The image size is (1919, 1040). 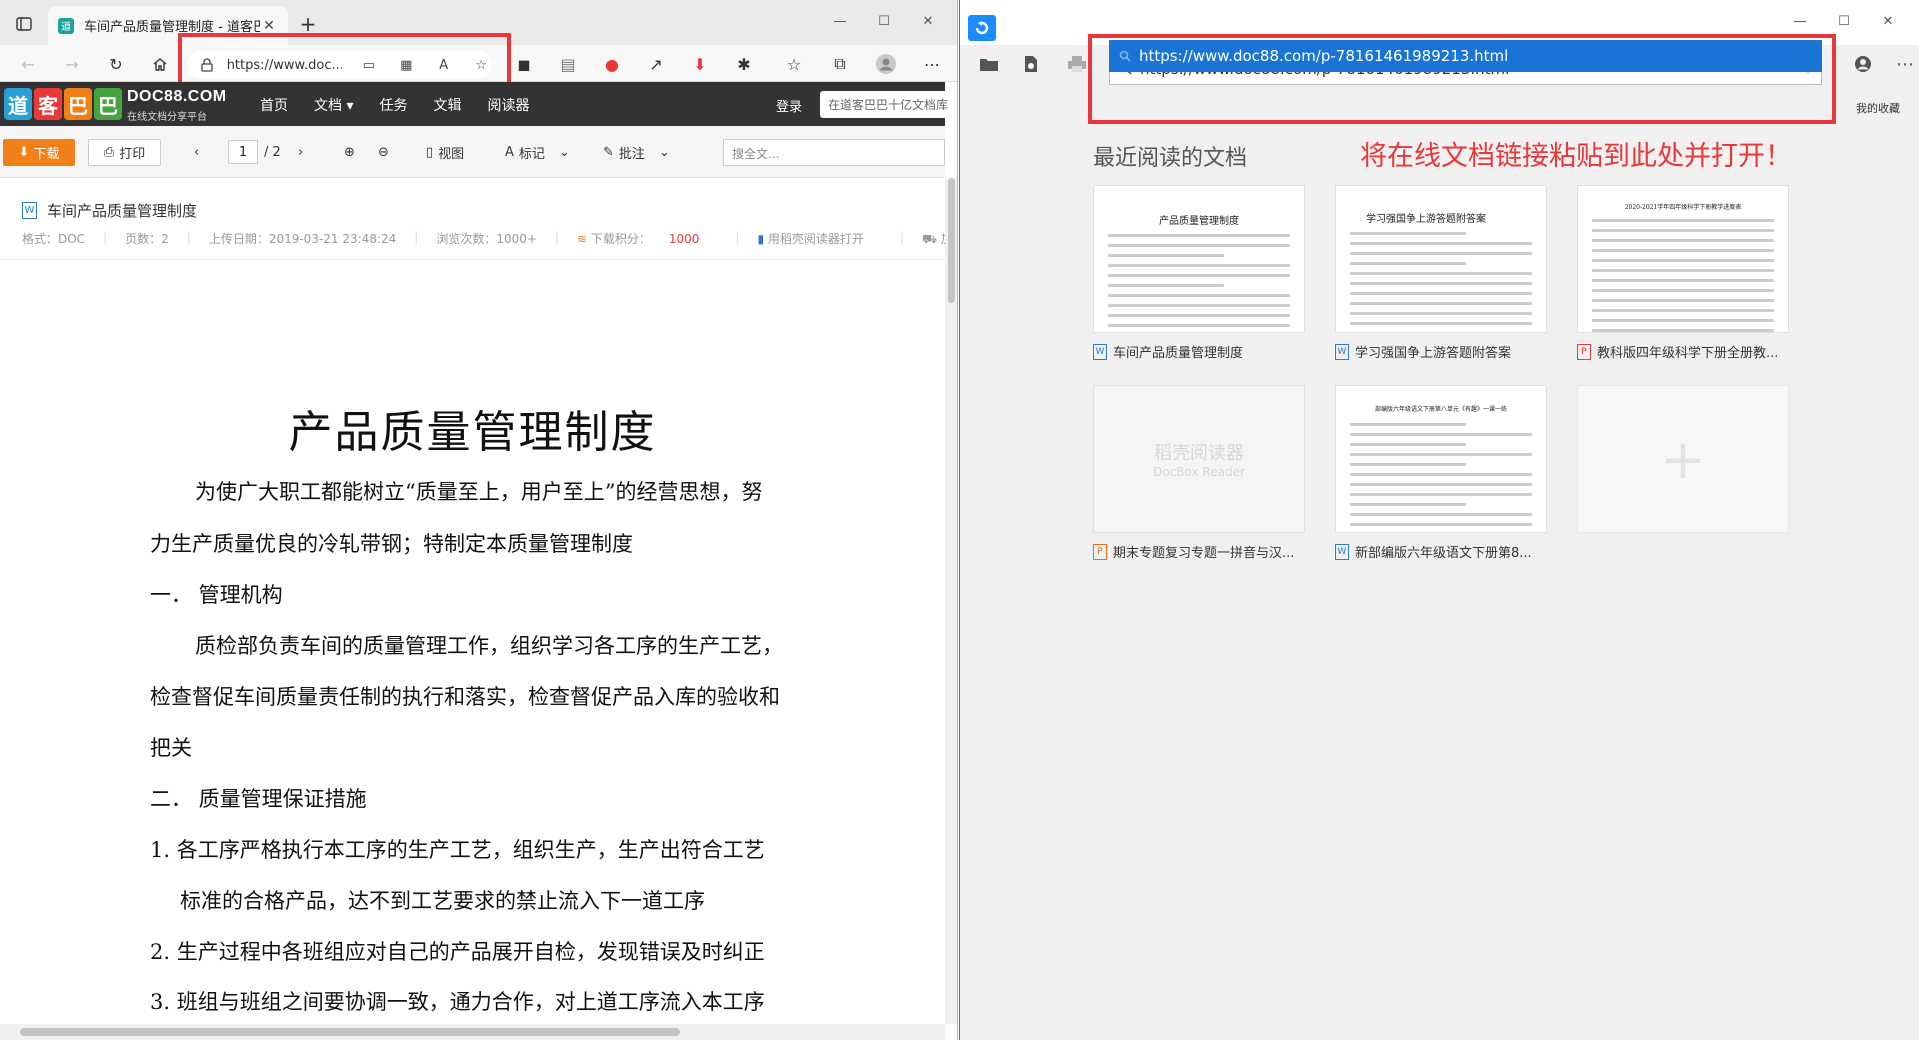 I want to click on tab-actions-icon, so click(x=24, y=24).